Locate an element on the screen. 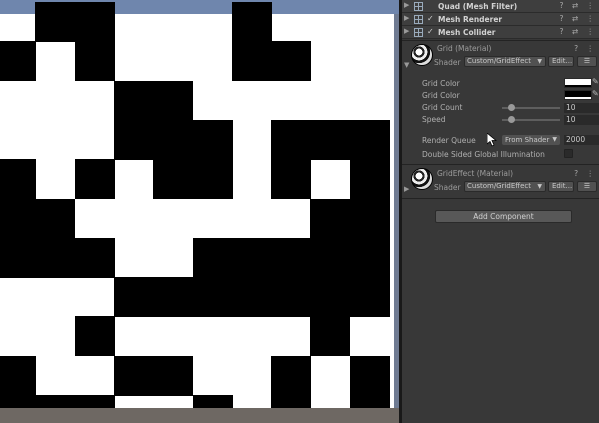 The image size is (599, 423). material-name: Grid (Material) is located at coordinates (464, 48).